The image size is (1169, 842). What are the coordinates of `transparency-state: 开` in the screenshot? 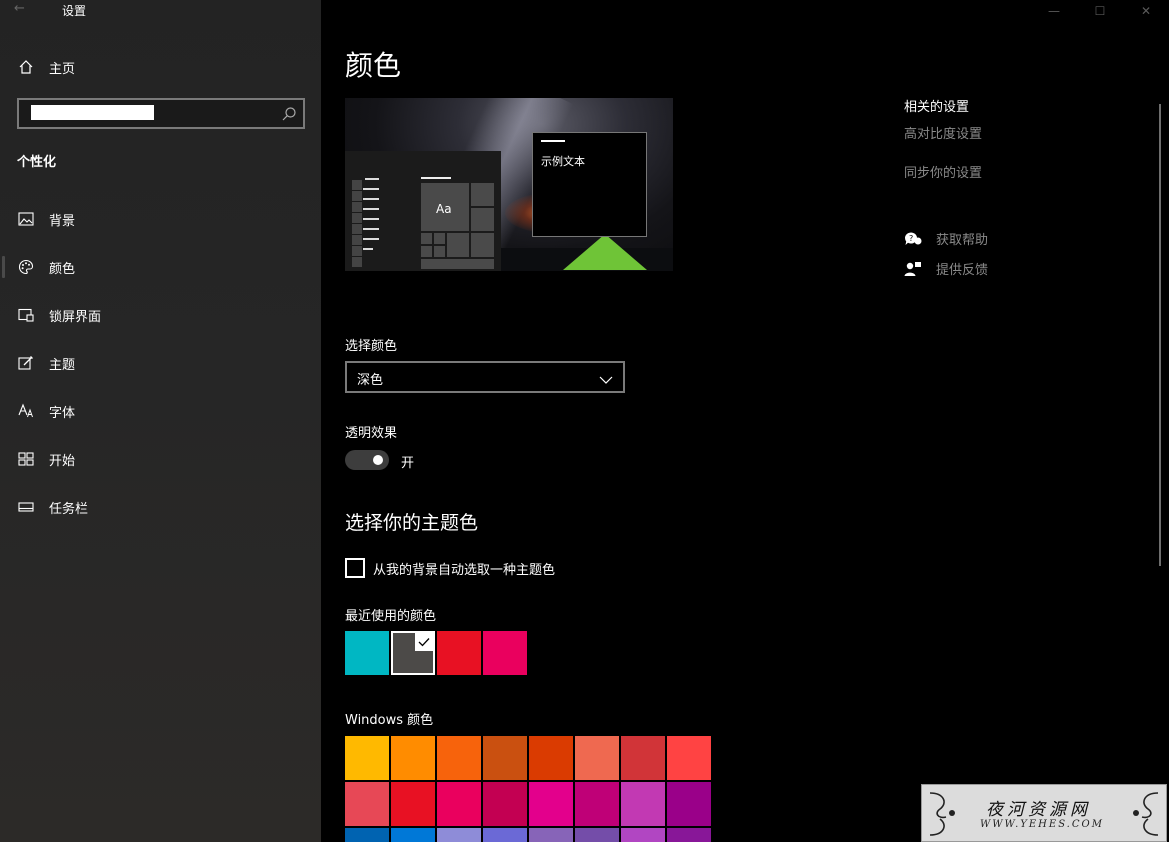 It's located at (408, 463).